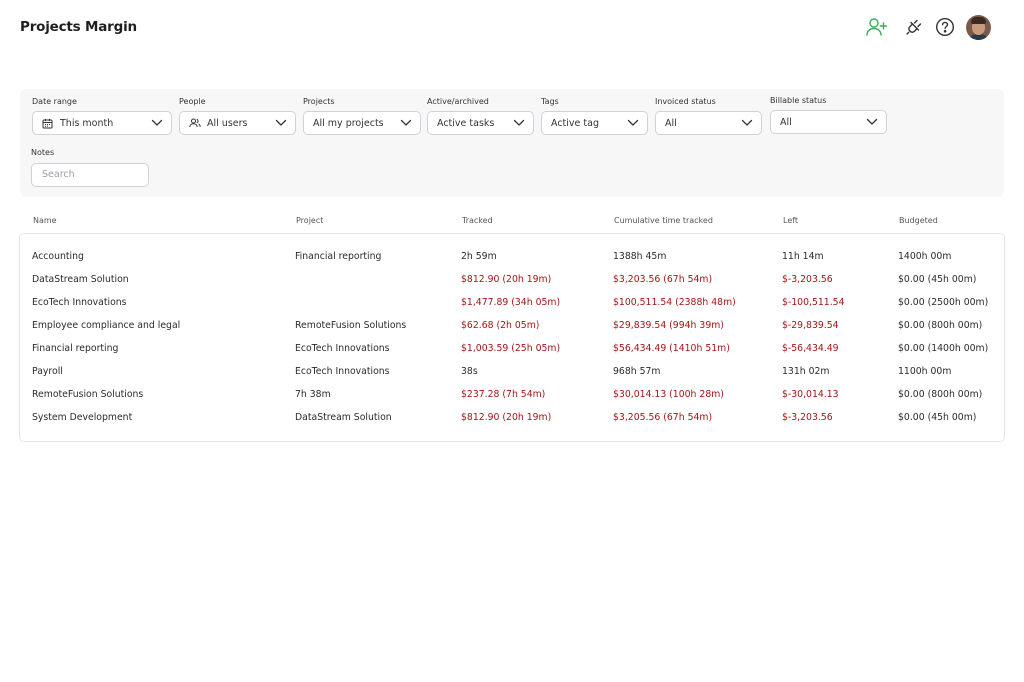 This screenshot has height=682, width=1024. I want to click on row-name: Payroll, so click(47, 371).